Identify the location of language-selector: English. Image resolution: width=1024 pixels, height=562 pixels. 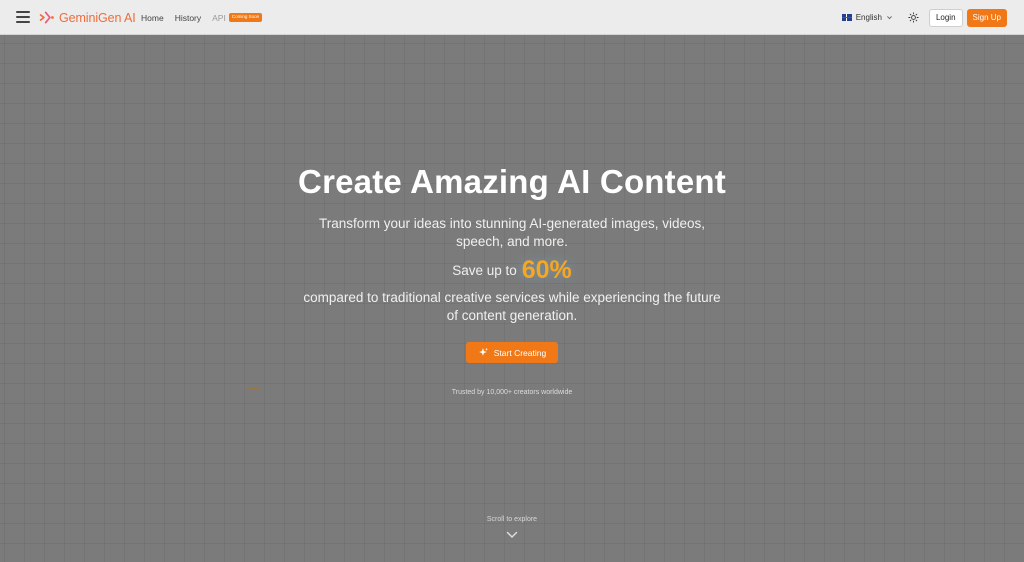
(867, 17).